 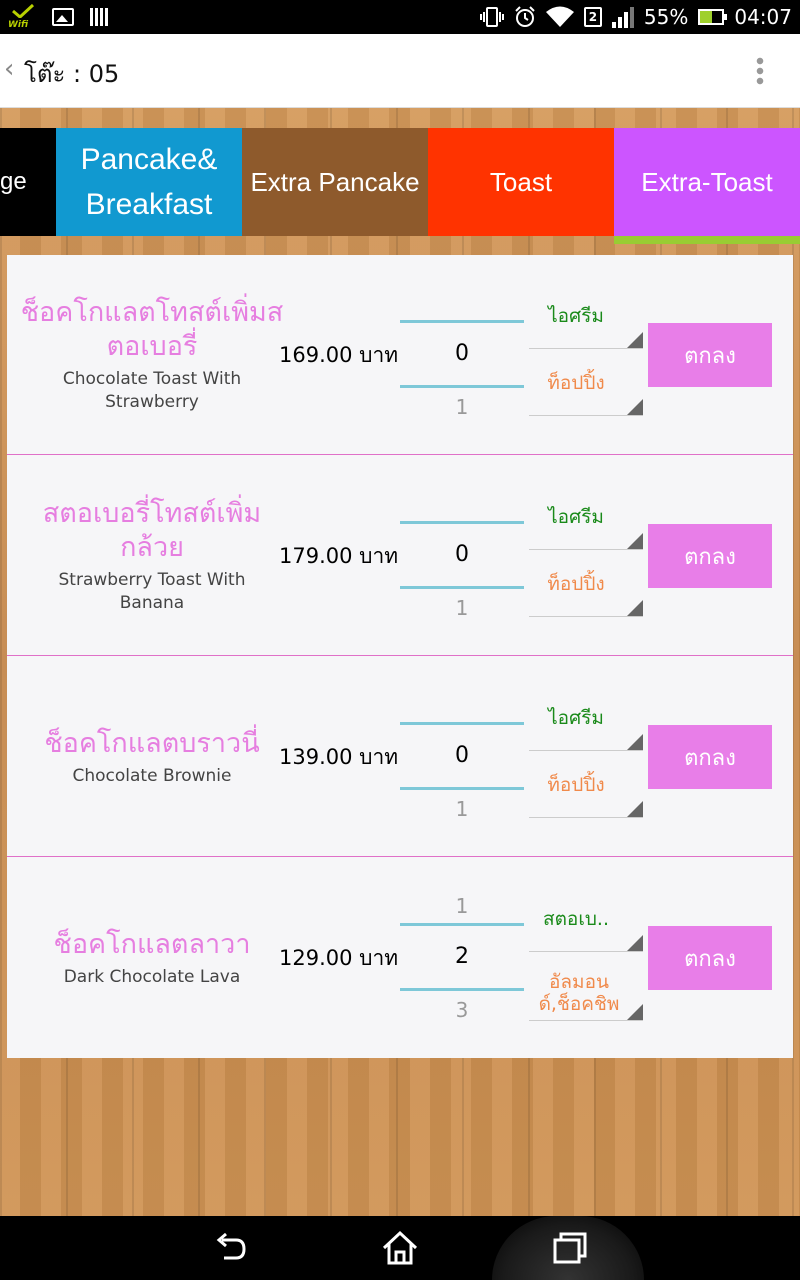 I want to click on menu-item-price: 179.00 บาท, so click(x=339, y=555).